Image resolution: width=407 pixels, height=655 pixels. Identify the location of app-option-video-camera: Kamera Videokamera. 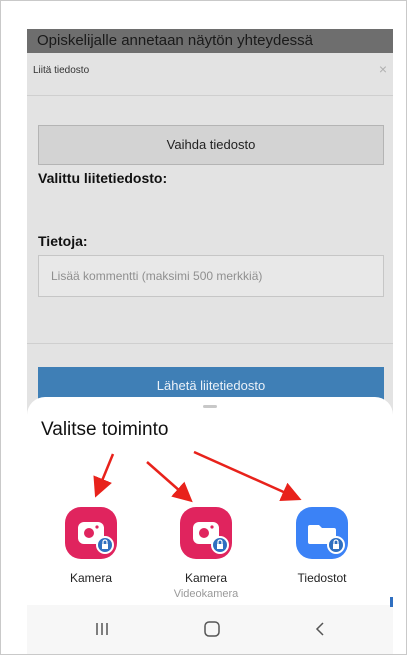
(206, 553).